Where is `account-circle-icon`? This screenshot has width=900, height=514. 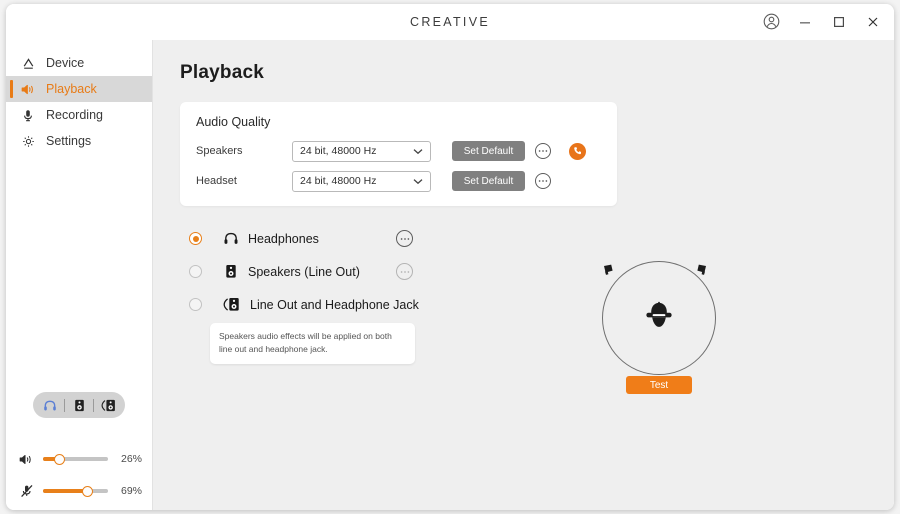 account-circle-icon is located at coordinates (771, 22).